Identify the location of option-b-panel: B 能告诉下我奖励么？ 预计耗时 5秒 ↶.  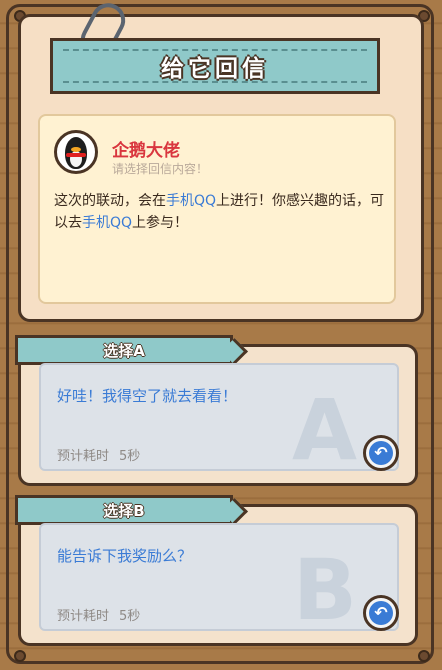
(219, 581).